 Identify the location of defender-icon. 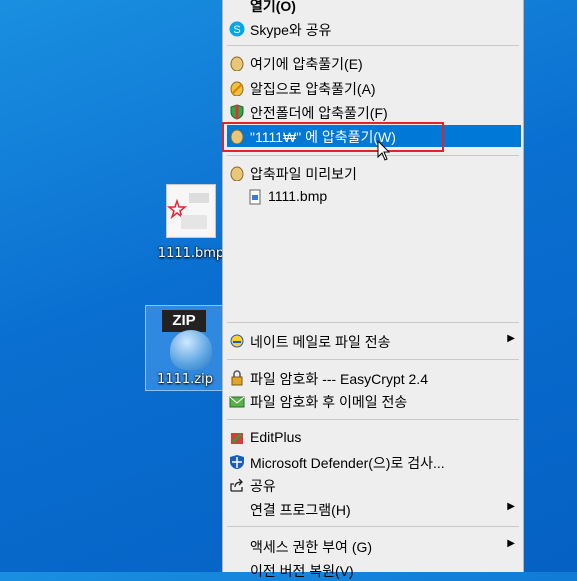
(237, 462).